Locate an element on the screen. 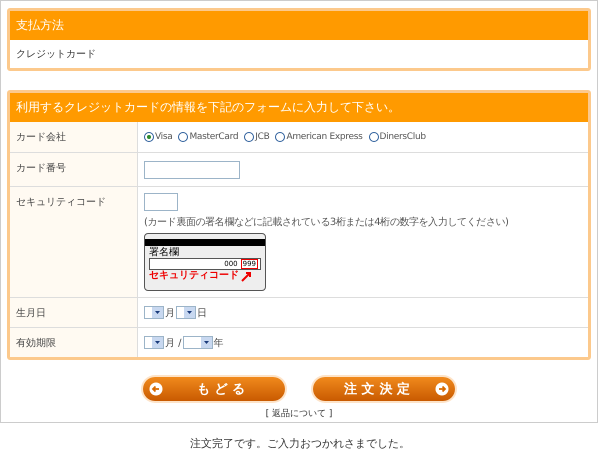  radio-option: MasterCard is located at coordinates (208, 137).